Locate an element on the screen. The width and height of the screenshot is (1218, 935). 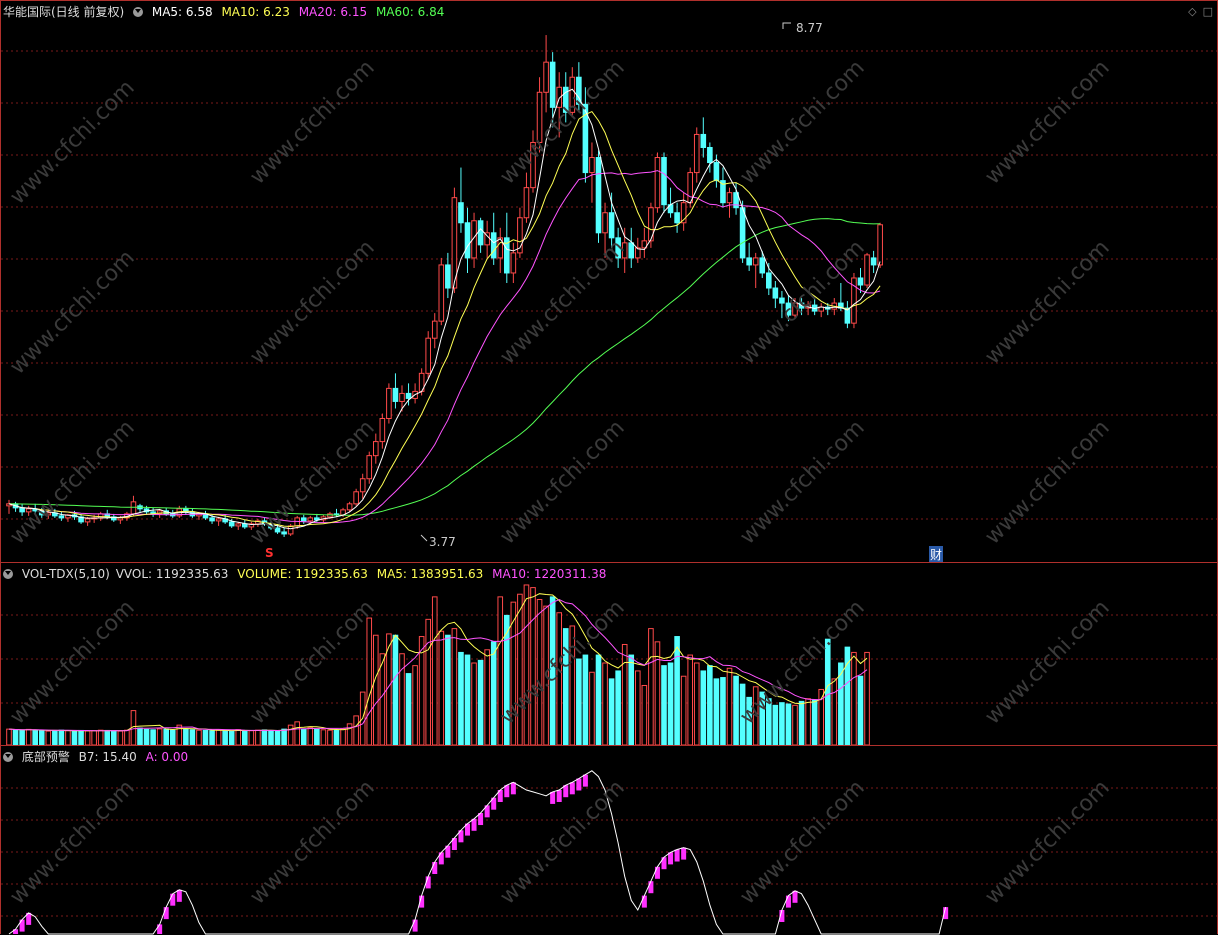
a-label: A: 0.00 is located at coordinates (167, 757).